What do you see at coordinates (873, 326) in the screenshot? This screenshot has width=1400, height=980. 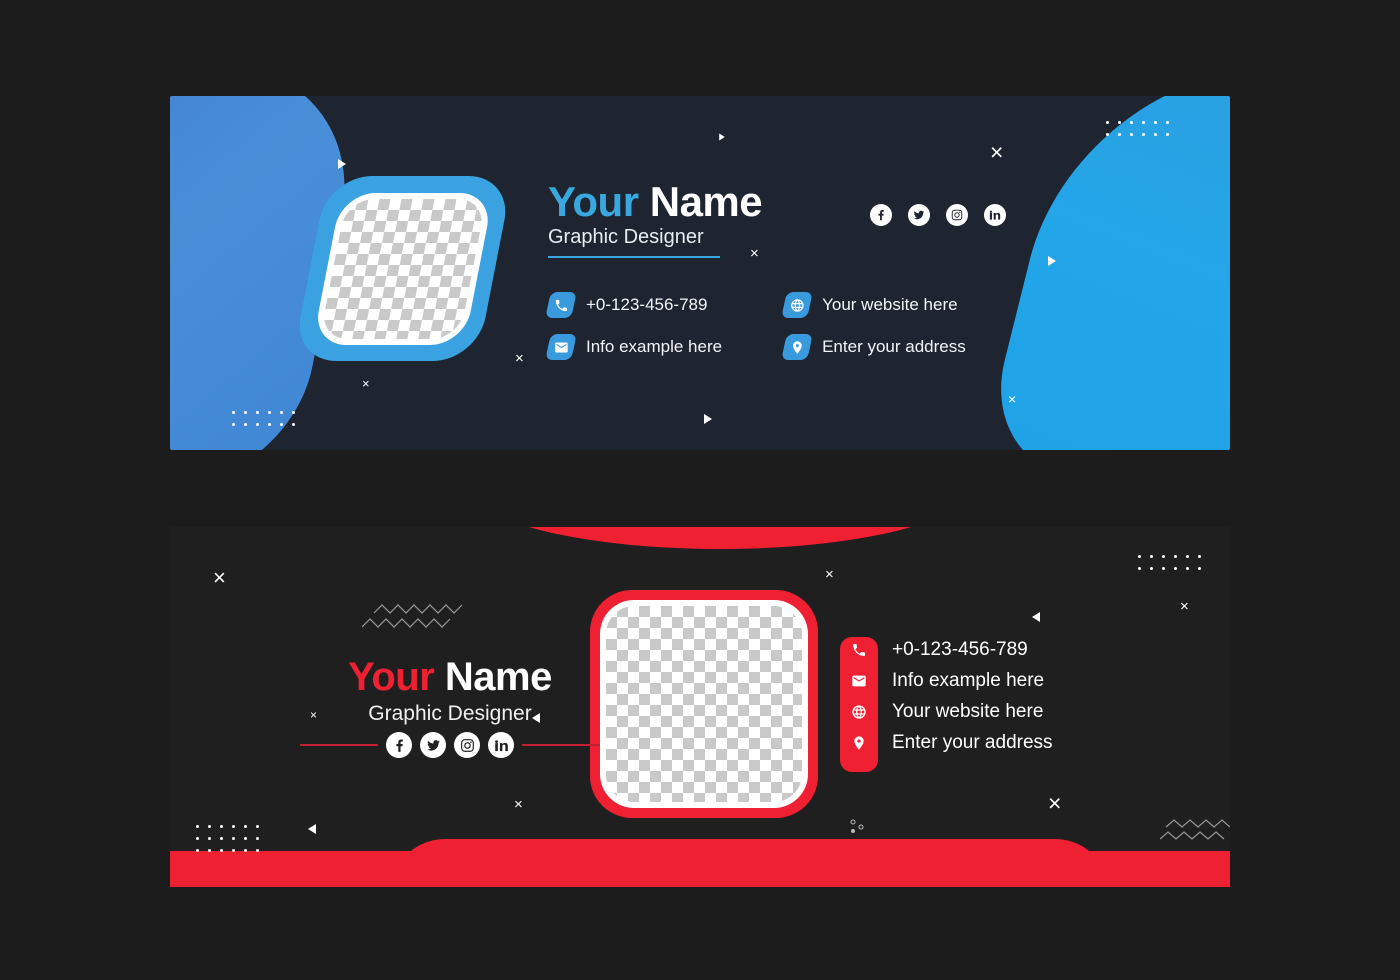 I see `contact-column-right: Your website here Enter your address` at bounding box center [873, 326].